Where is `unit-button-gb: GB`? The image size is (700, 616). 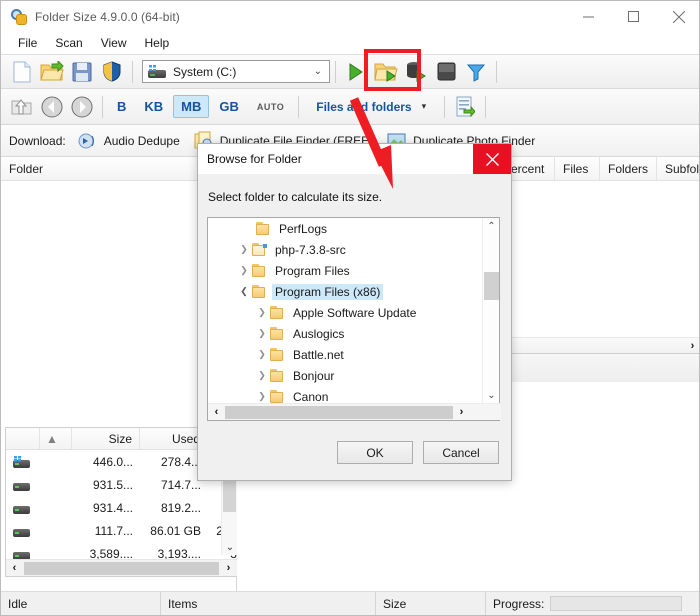 unit-button-gb: GB is located at coordinates (229, 106).